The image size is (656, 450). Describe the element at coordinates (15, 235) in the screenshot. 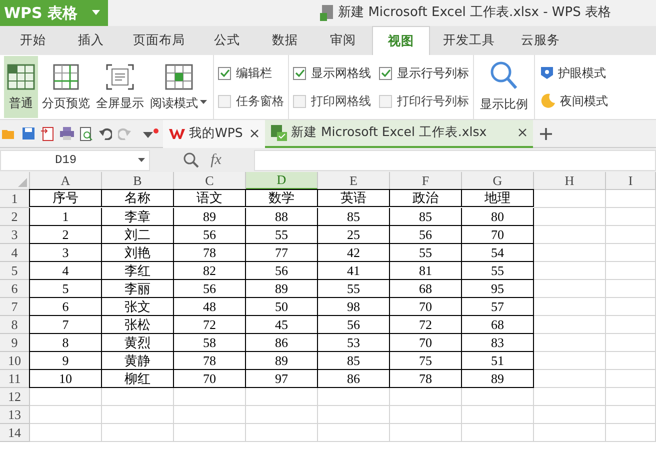

I see `row-header: 3` at that location.